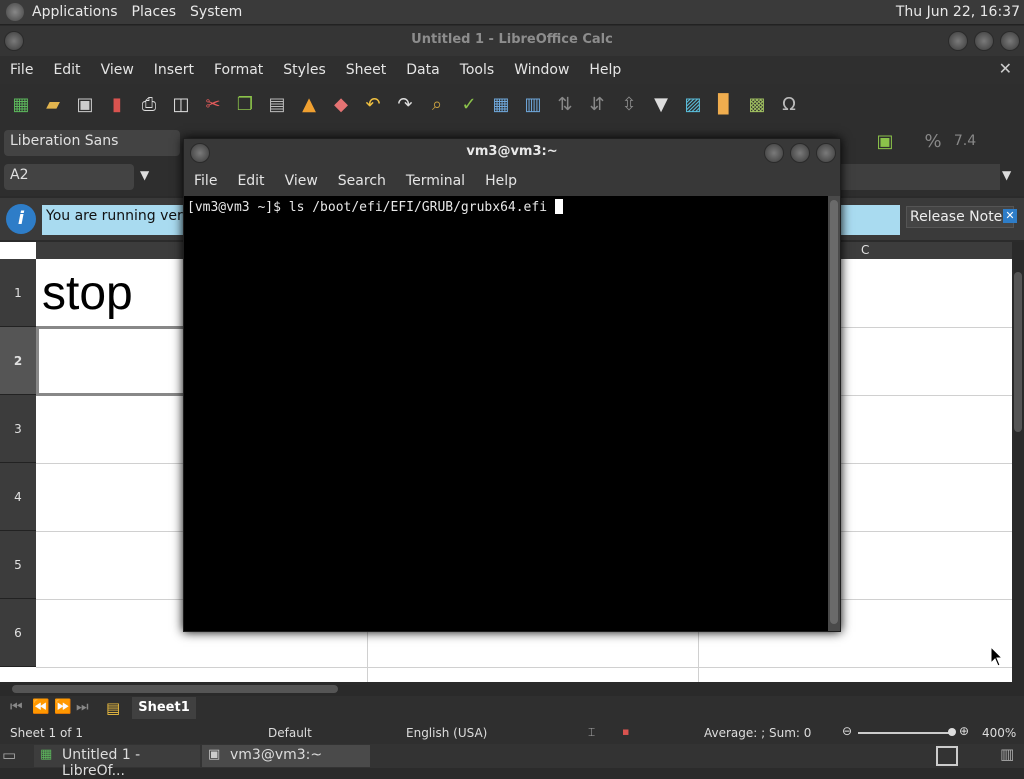 The width and height of the screenshot is (1024, 779). I want to click on add-sheet-icon: ▤, so click(113, 708).